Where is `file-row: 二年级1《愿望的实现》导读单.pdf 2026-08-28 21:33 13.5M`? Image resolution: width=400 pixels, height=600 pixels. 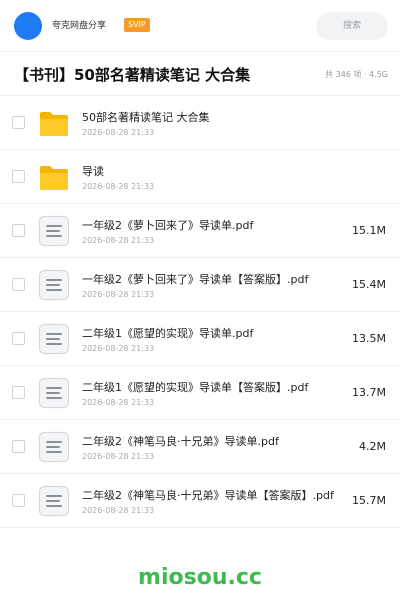 file-row: 二年级1《愿望的实现》导读单.pdf 2026-08-28 21:33 13.5M is located at coordinates (200, 339).